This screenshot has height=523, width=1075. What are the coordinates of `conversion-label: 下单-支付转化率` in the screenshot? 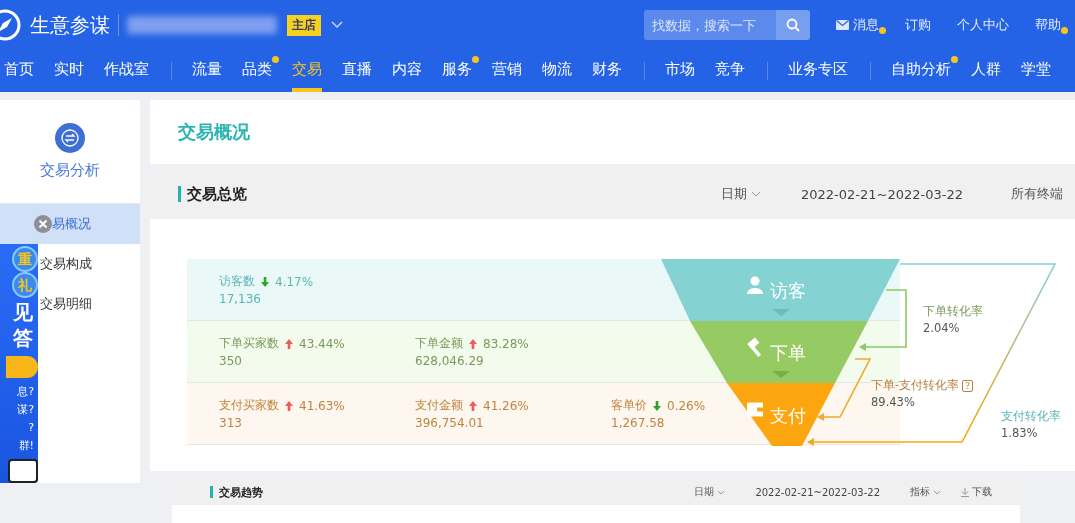 It's located at (915, 385).